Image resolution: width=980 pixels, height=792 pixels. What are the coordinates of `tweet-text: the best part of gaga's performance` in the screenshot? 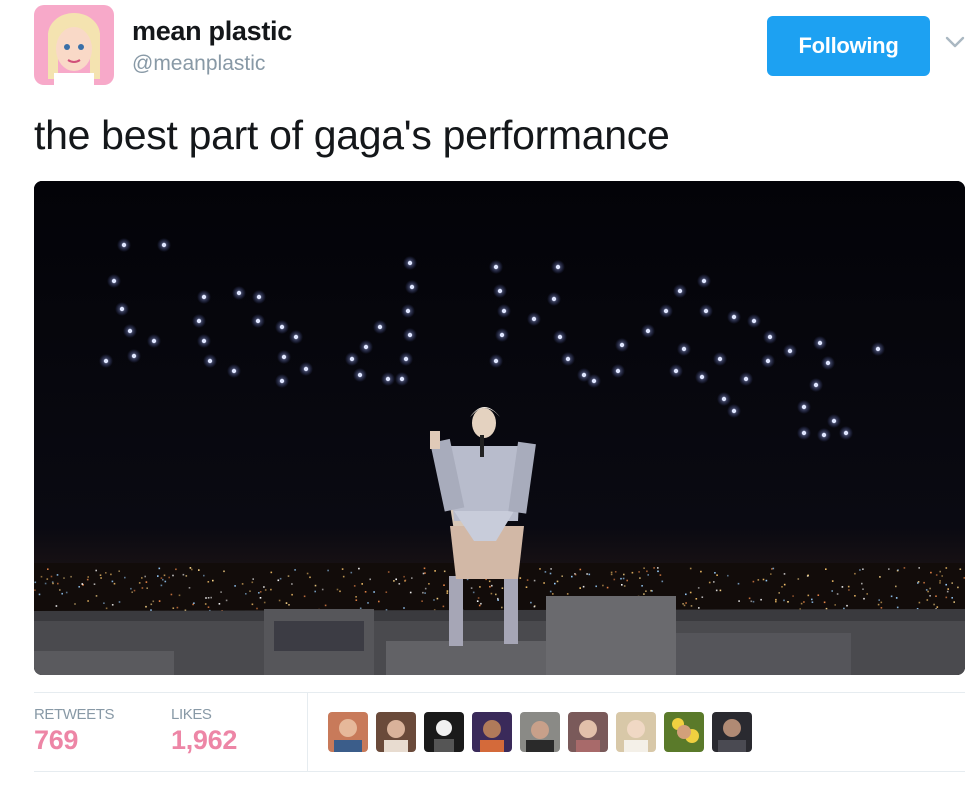 It's located at (352, 135).